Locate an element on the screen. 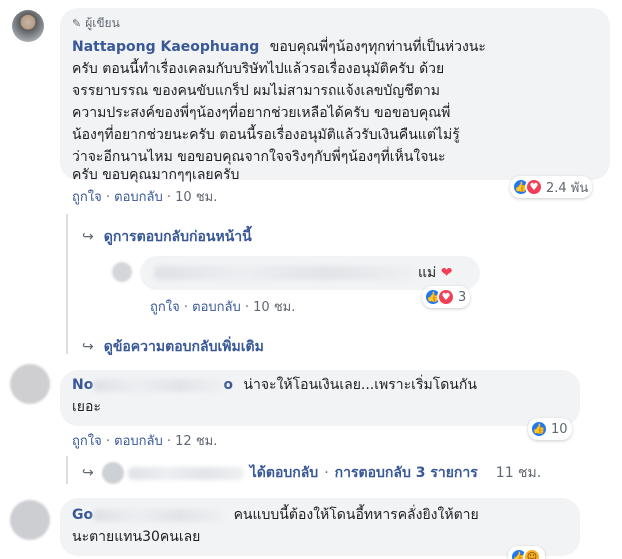 This screenshot has width=622, height=559. comment-text-line: เยอะ is located at coordinates (86, 407).